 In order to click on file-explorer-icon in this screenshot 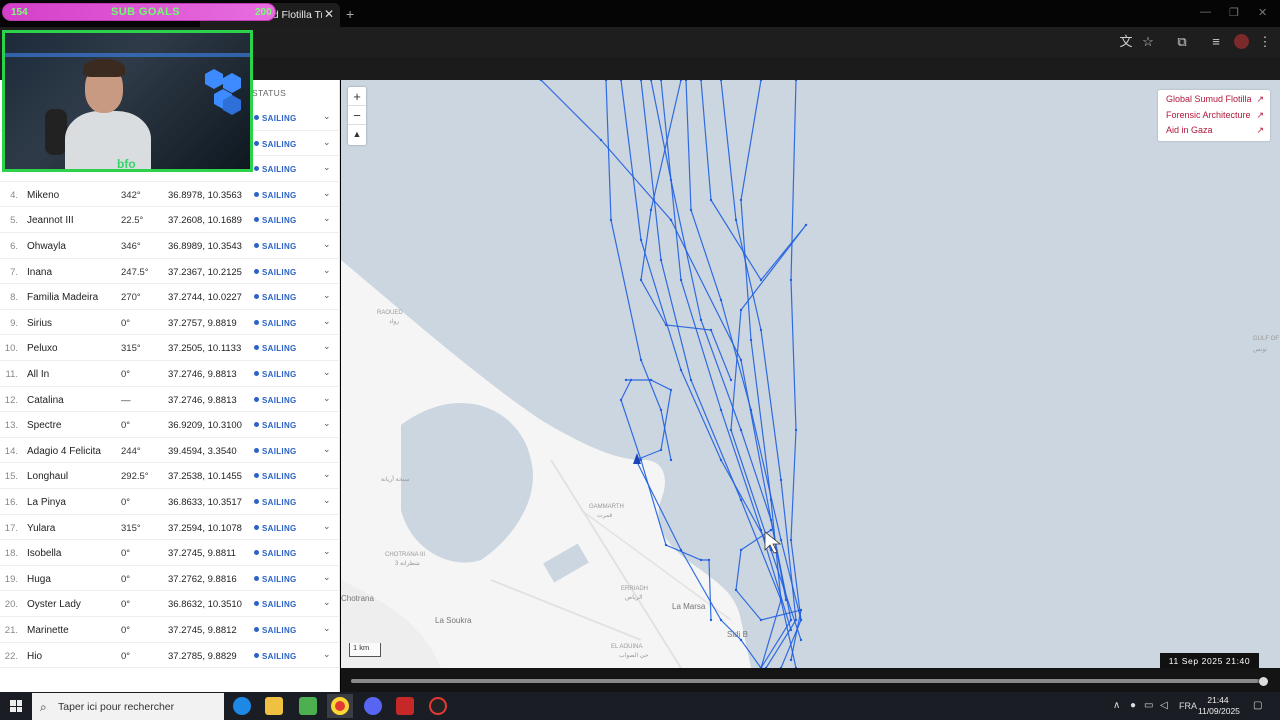, I will do `click(274, 706)`.